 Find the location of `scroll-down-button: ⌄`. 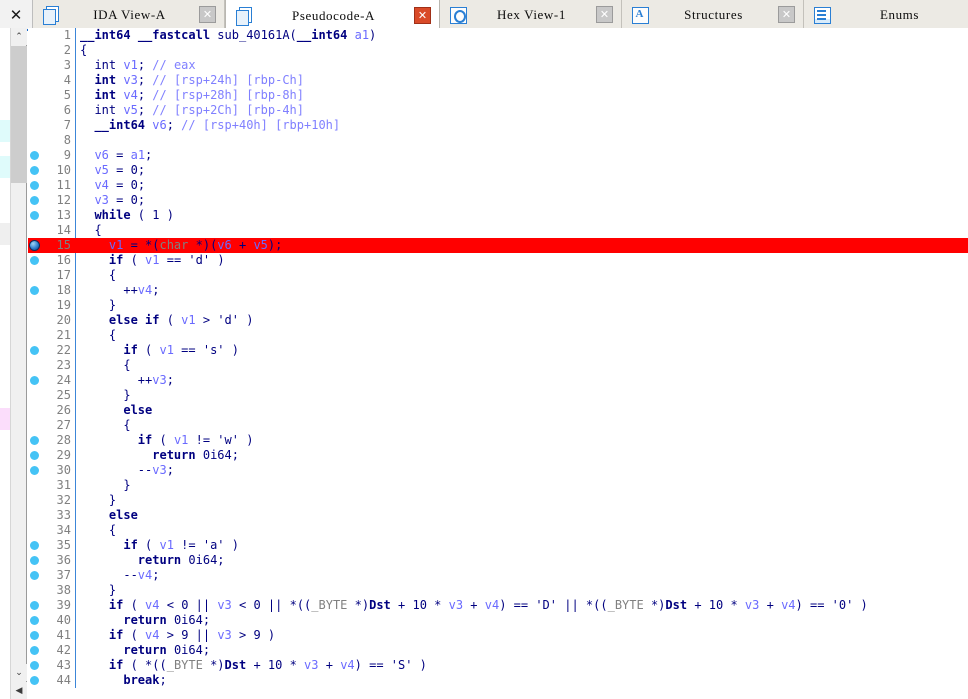

scroll-down-button: ⌄ is located at coordinates (19, 672).